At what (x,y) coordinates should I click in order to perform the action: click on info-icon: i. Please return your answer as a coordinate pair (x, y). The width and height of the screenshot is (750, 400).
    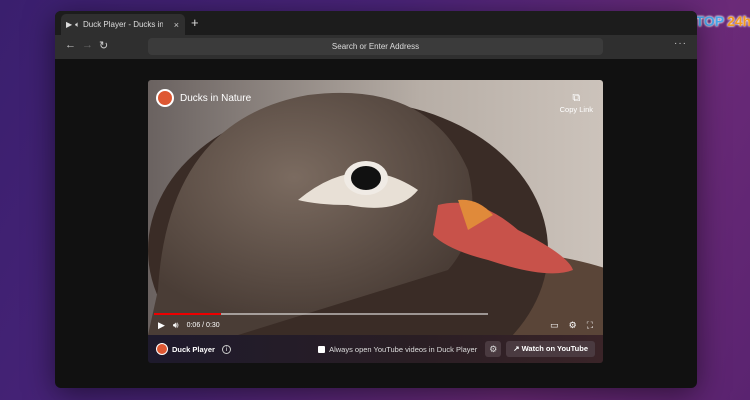
    Looking at the image, I should click on (226, 349).